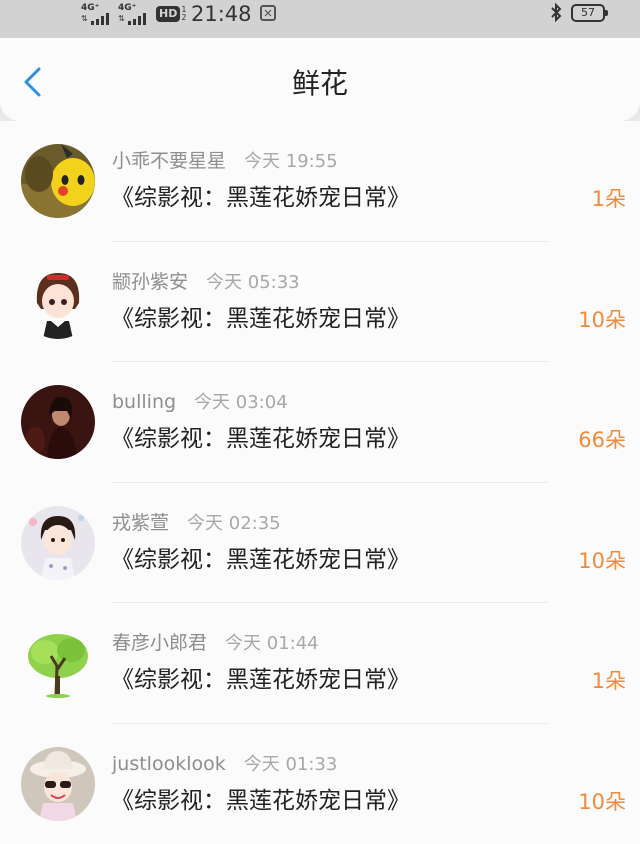  I want to click on timestamp: 今天 02:35, so click(234, 523).